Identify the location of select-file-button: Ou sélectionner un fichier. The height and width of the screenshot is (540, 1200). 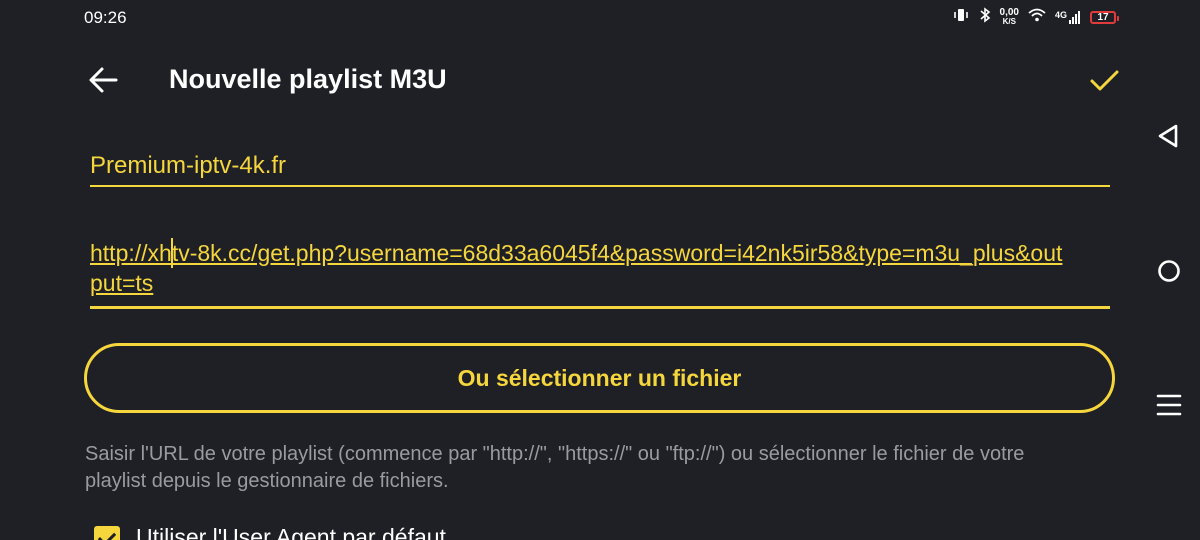
(599, 378).